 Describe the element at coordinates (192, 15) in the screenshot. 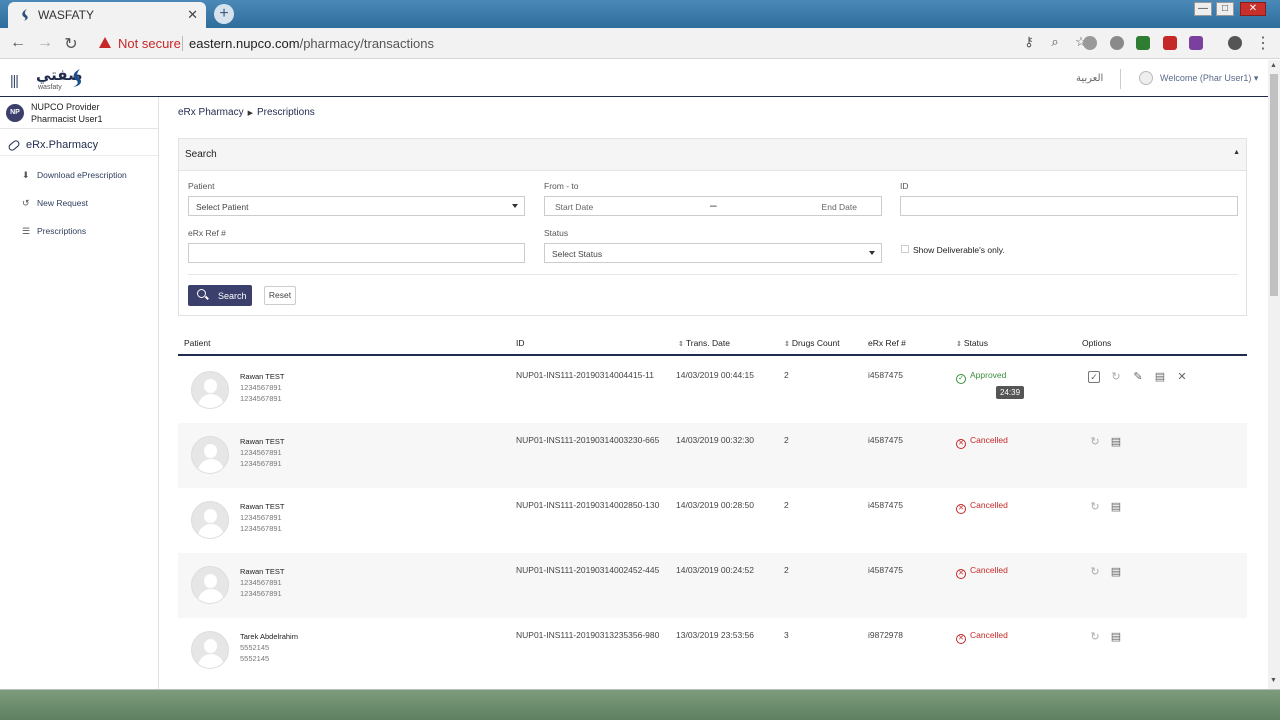

I see `tab-close-icon: ✕` at that location.